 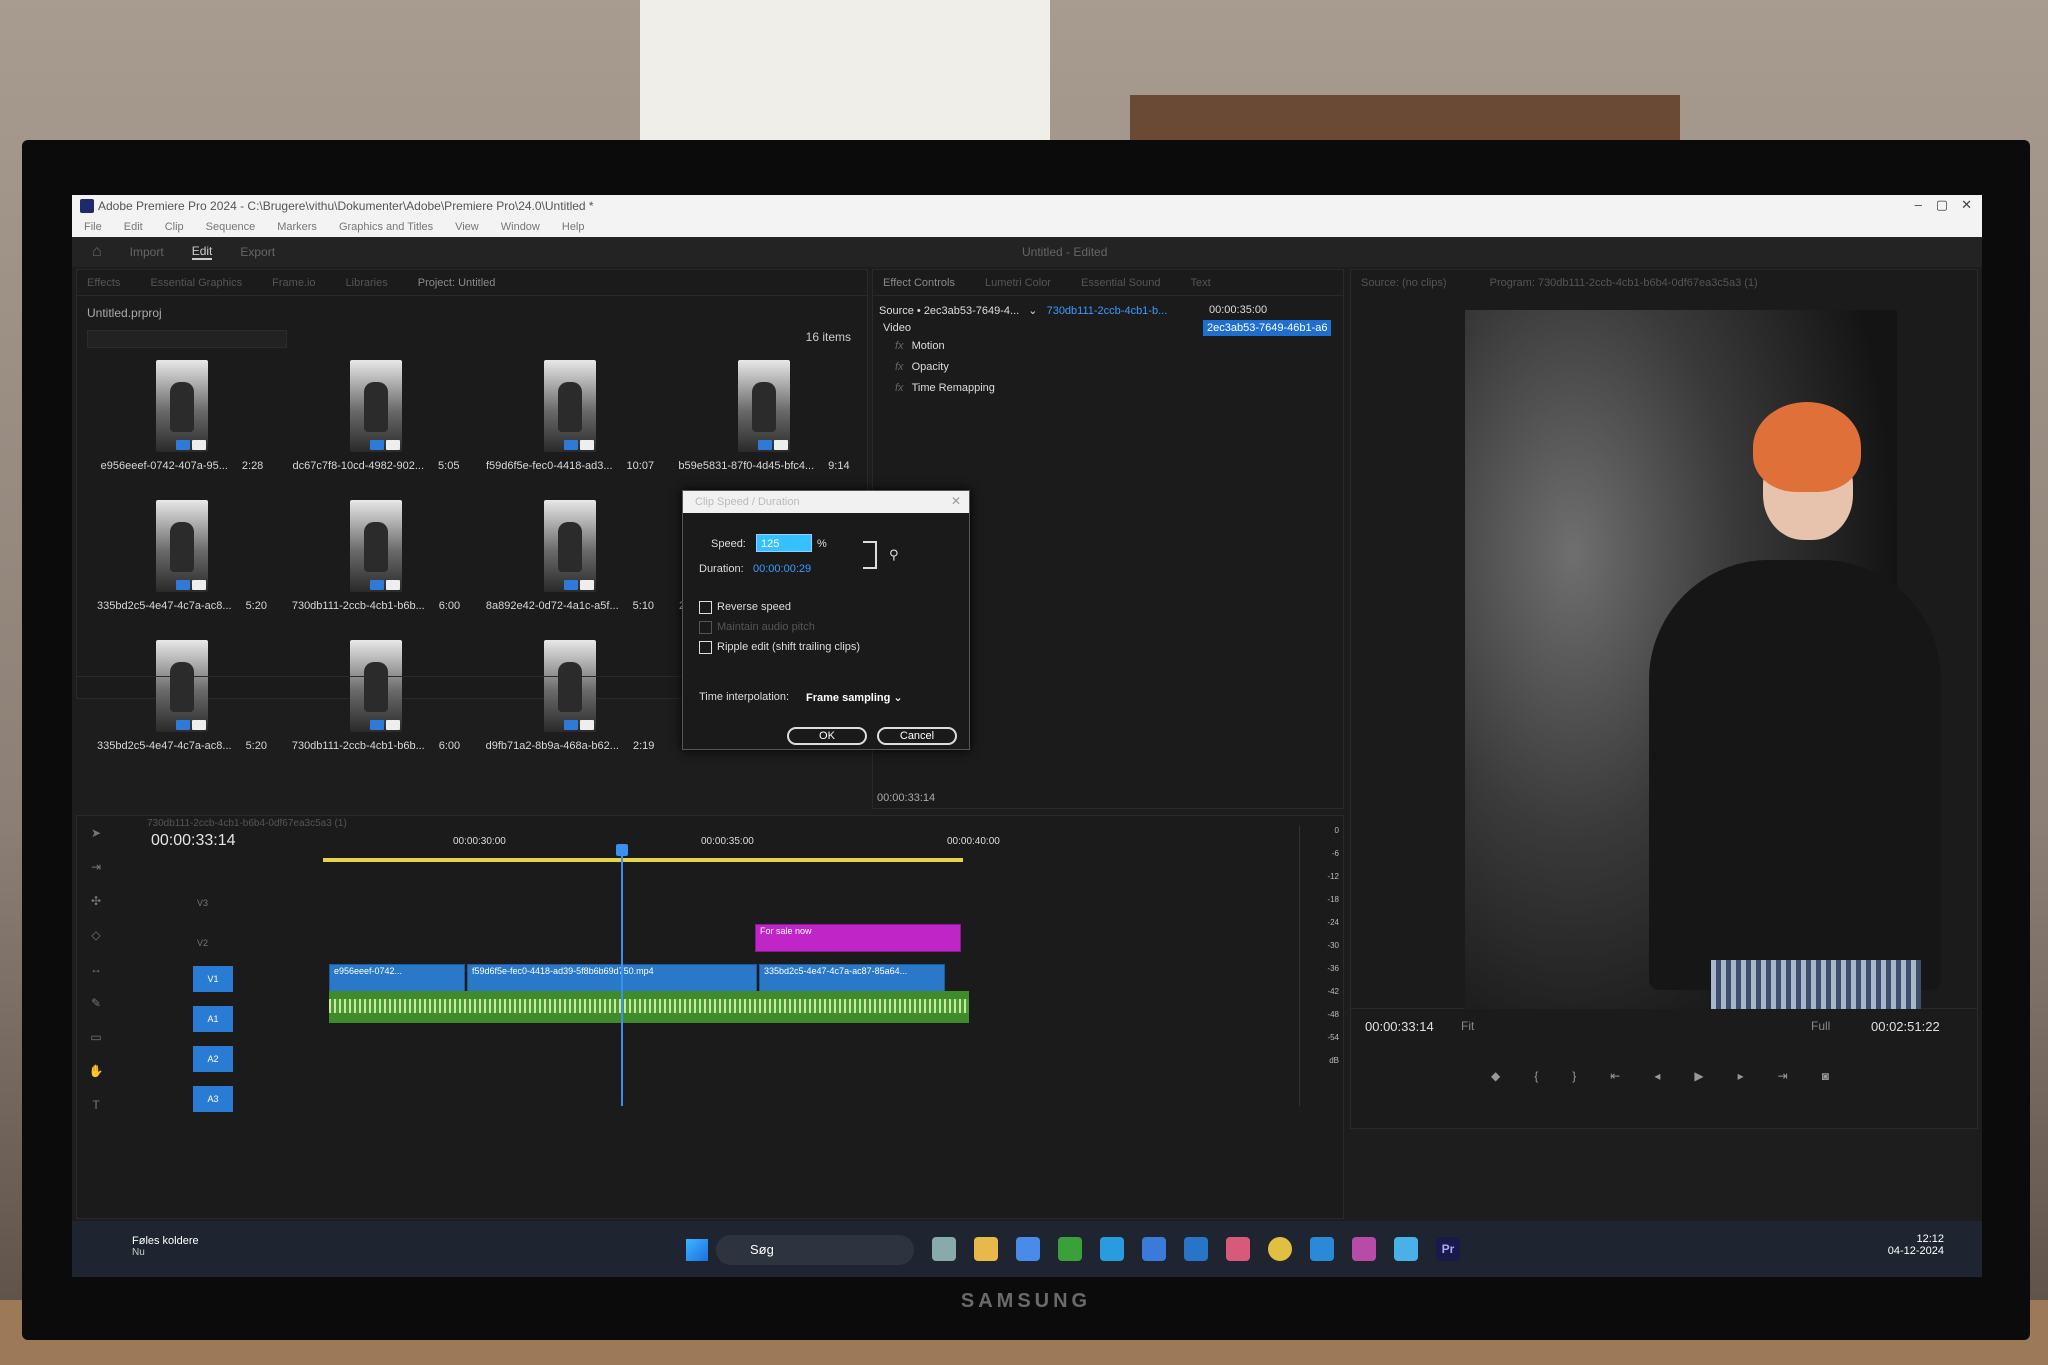 What do you see at coordinates (95, 935) in the screenshot?
I see `razor-tool-icon: ◇` at bounding box center [95, 935].